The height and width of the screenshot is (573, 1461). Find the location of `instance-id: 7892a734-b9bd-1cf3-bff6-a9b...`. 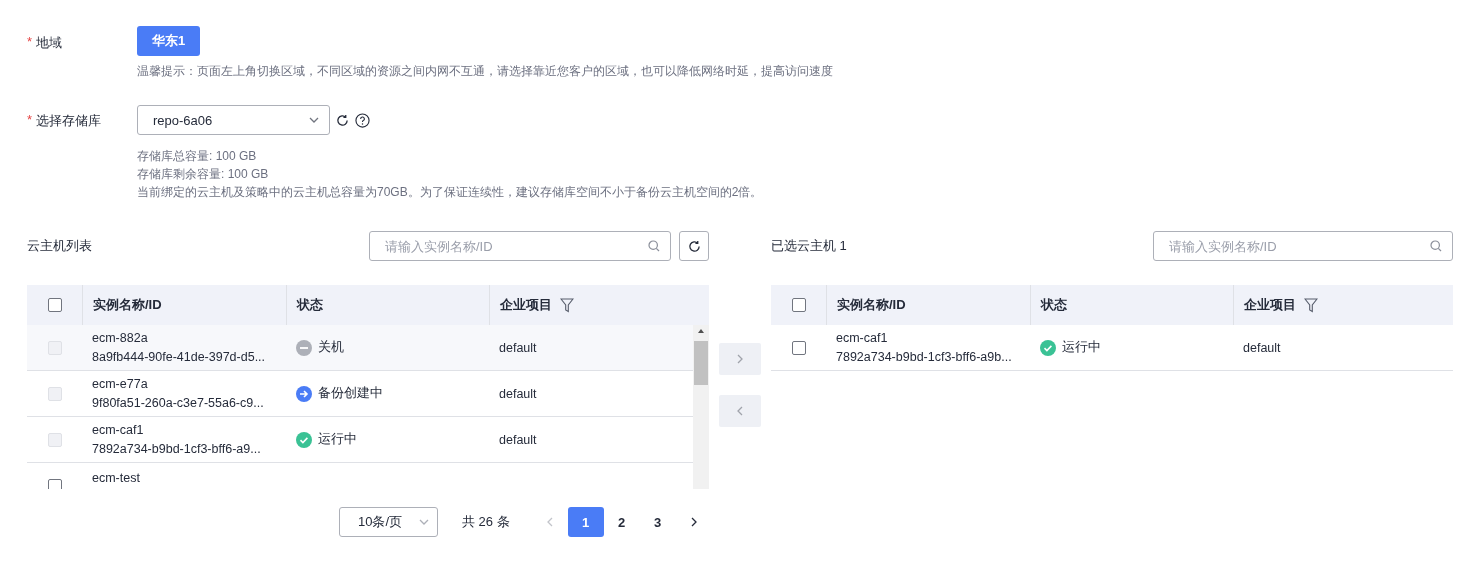

instance-id: 7892a734-b9bd-1cf3-bff6-a9b... is located at coordinates (924, 357).